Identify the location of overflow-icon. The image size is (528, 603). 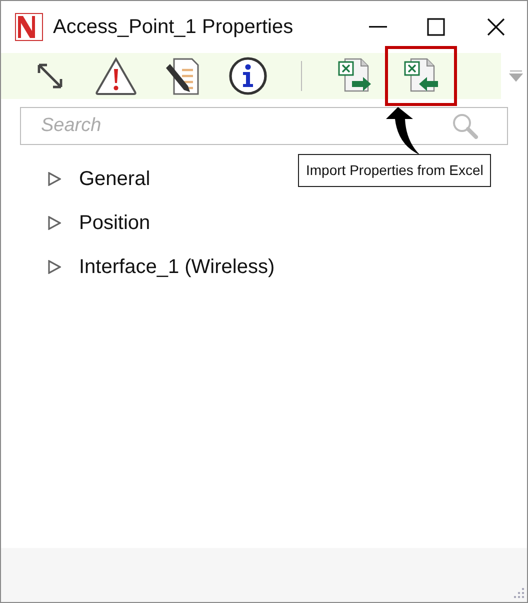
(516, 76).